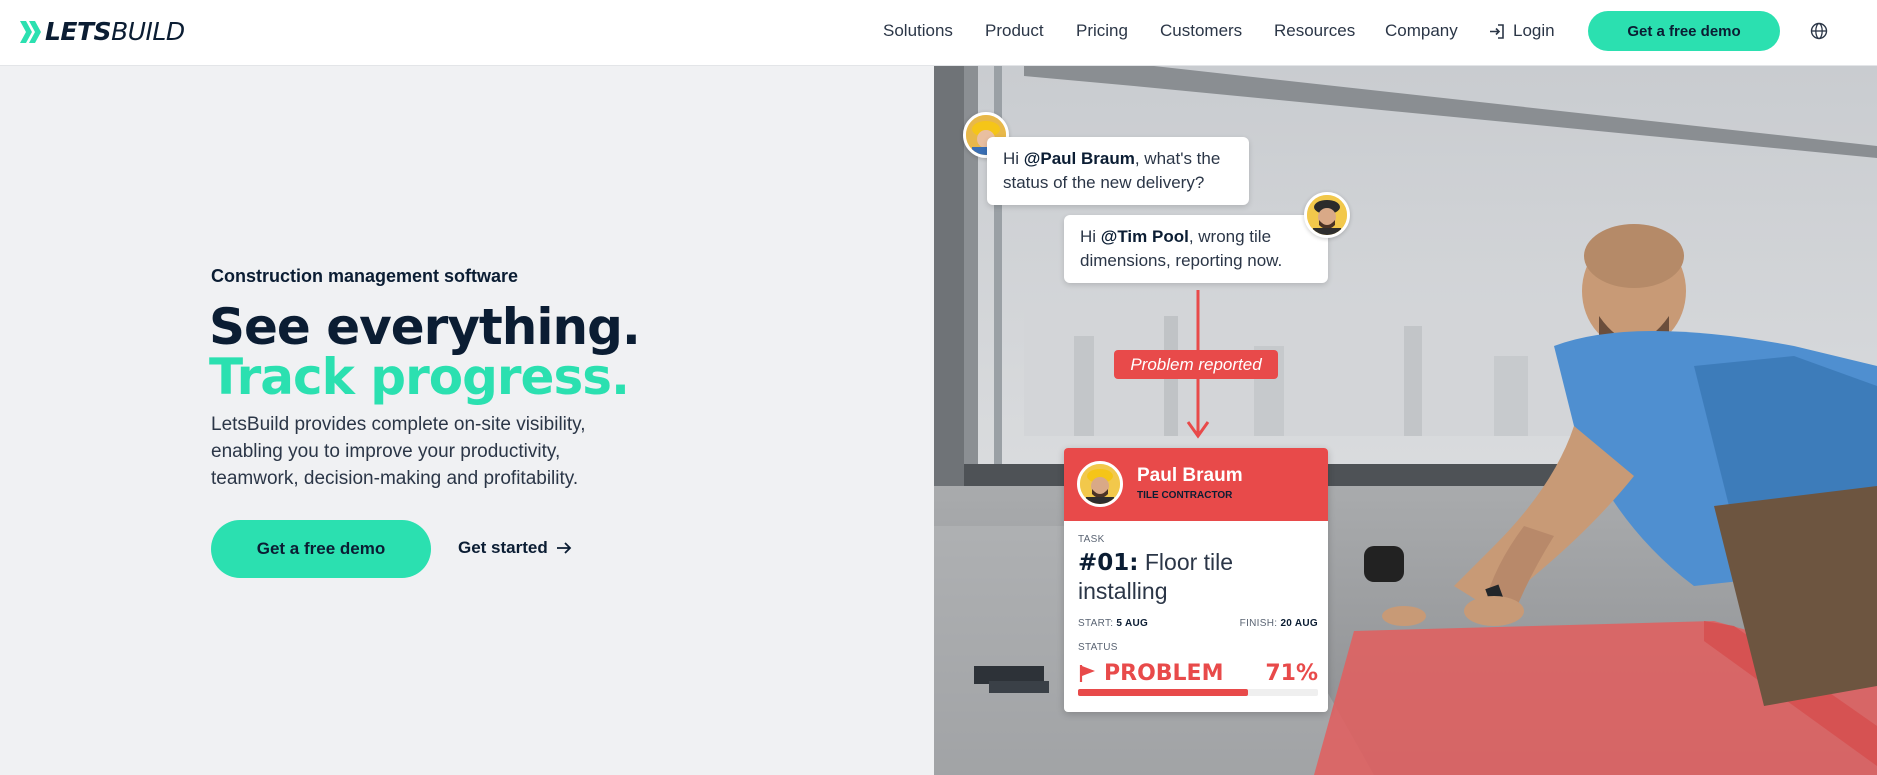 Image resolution: width=1877 pixels, height=775 pixels. What do you see at coordinates (1185, 495) in the screenshot?
I see `task-card-role: TILE CONTRACTOR` at bounding box center [1185, 495].